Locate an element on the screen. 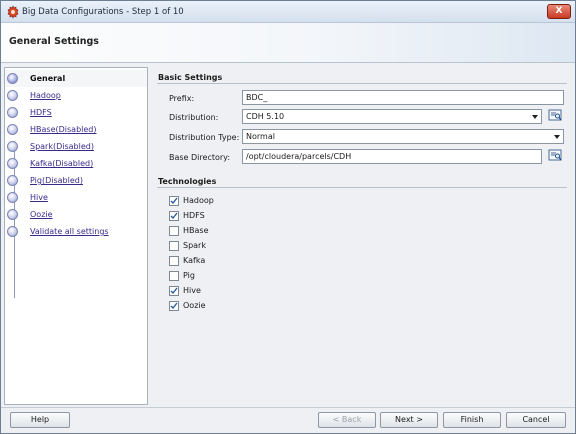 The width and height of the screenshot is (576, 434). nav-item-kafka: Kafka(Disabled) is located at coordinates (76, 163).